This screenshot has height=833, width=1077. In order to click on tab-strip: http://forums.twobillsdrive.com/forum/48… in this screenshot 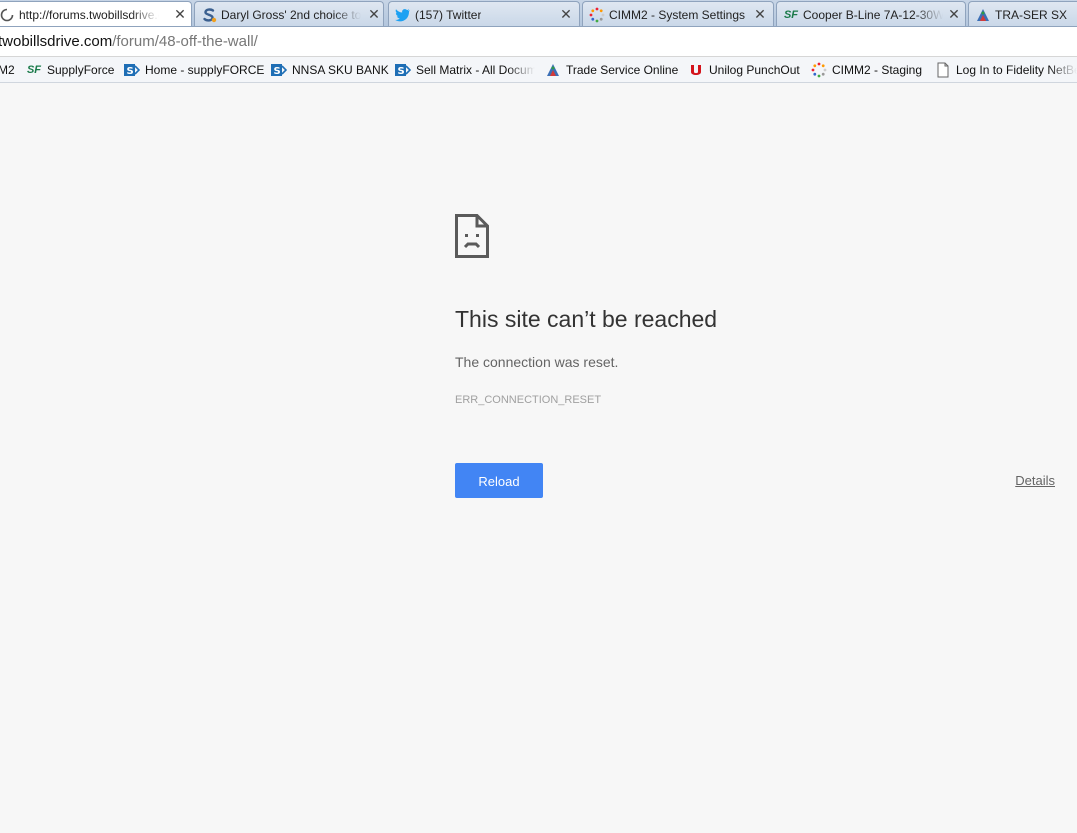, I will do `click(538, 13)`.